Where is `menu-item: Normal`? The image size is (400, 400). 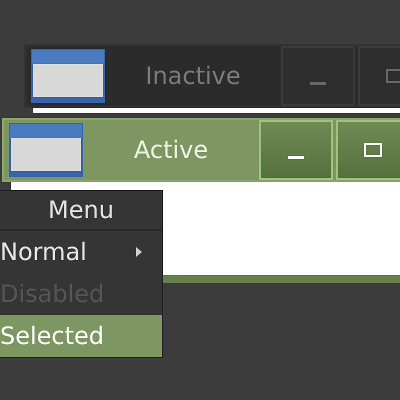 menu-item: Normal is located at coordinates (81, 252).